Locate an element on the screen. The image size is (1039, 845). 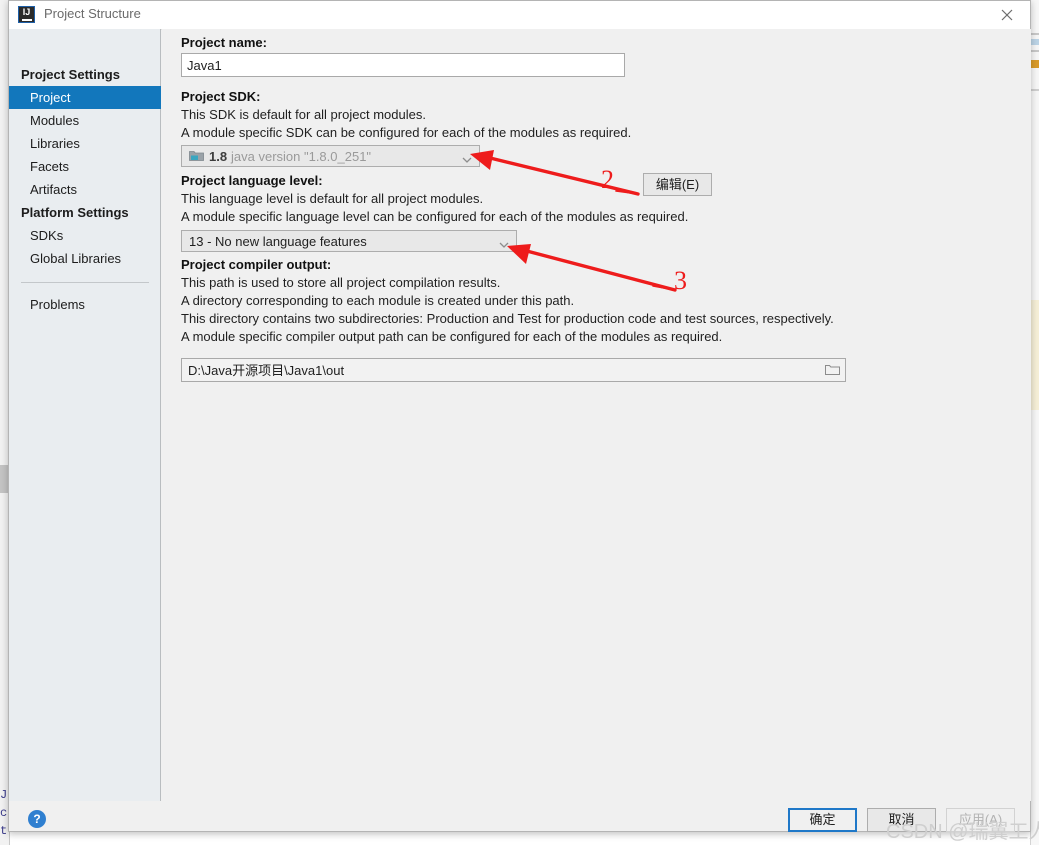
folder-browse-icon is located at coordinates (832, 371).